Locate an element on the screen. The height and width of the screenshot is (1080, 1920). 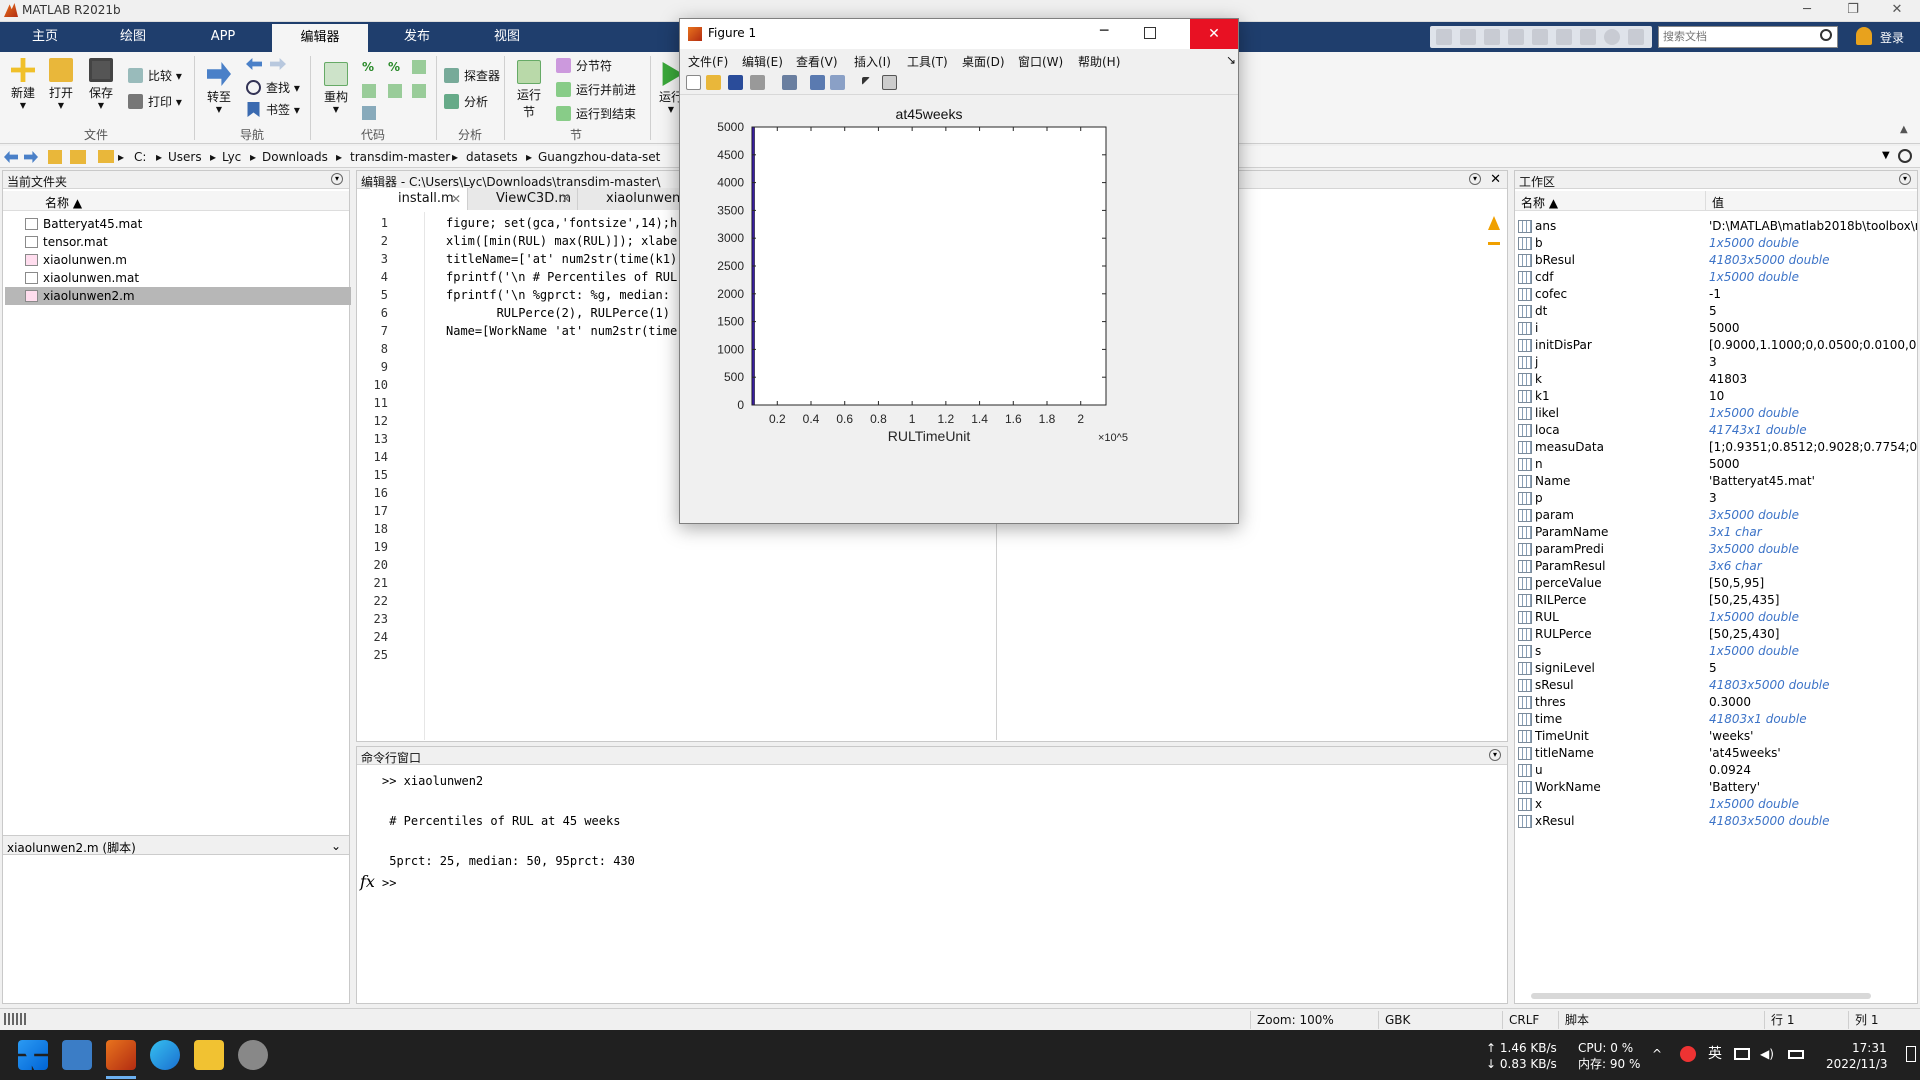
tray-app-icon is located at coordinates (1688, 1054).